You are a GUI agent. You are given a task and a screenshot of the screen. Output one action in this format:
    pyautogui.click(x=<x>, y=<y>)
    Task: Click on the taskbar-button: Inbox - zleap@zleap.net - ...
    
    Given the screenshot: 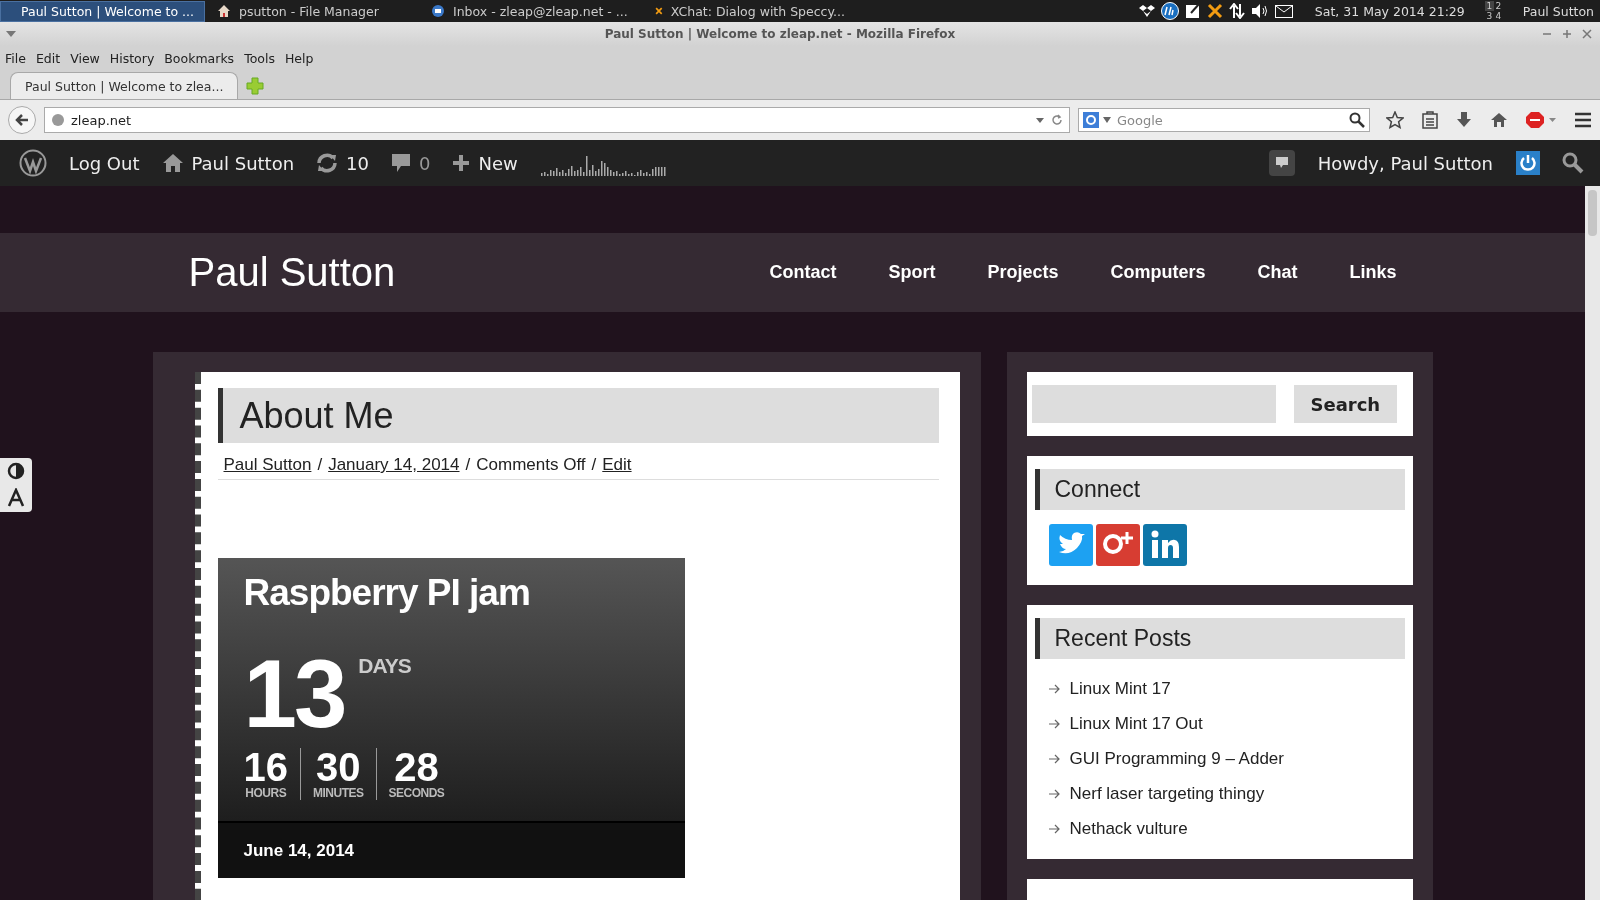 What is the action you would take?
    pyautogui.click(x=531, y=11)
    